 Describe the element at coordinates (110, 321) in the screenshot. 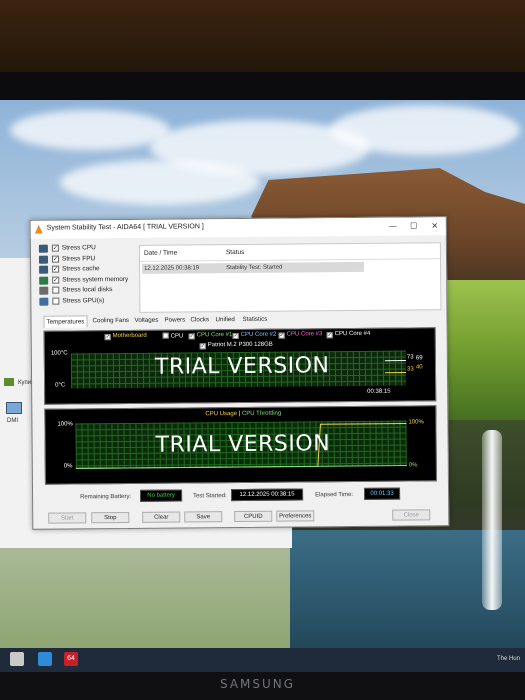

I see `tab-cooling-fans: Cooling Fans` at that location.